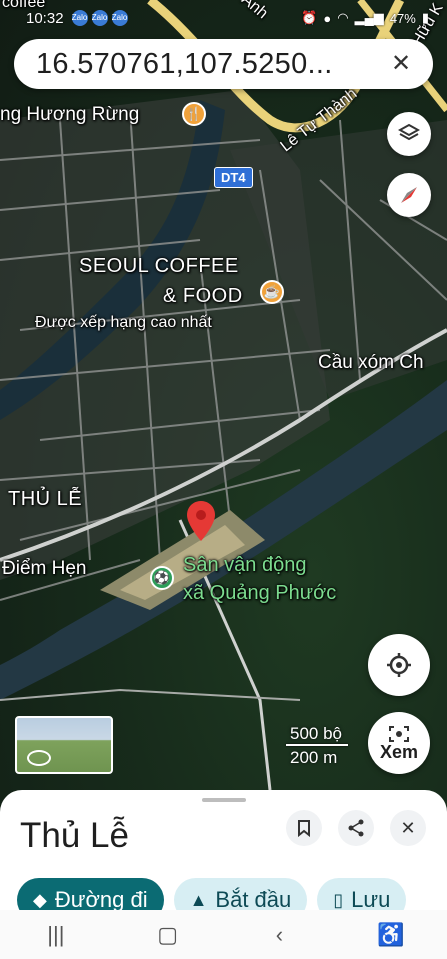 Image resolution: width=447 pixels, height=959 pixels. I want to click on bookmark-icon, so click(304, 828).